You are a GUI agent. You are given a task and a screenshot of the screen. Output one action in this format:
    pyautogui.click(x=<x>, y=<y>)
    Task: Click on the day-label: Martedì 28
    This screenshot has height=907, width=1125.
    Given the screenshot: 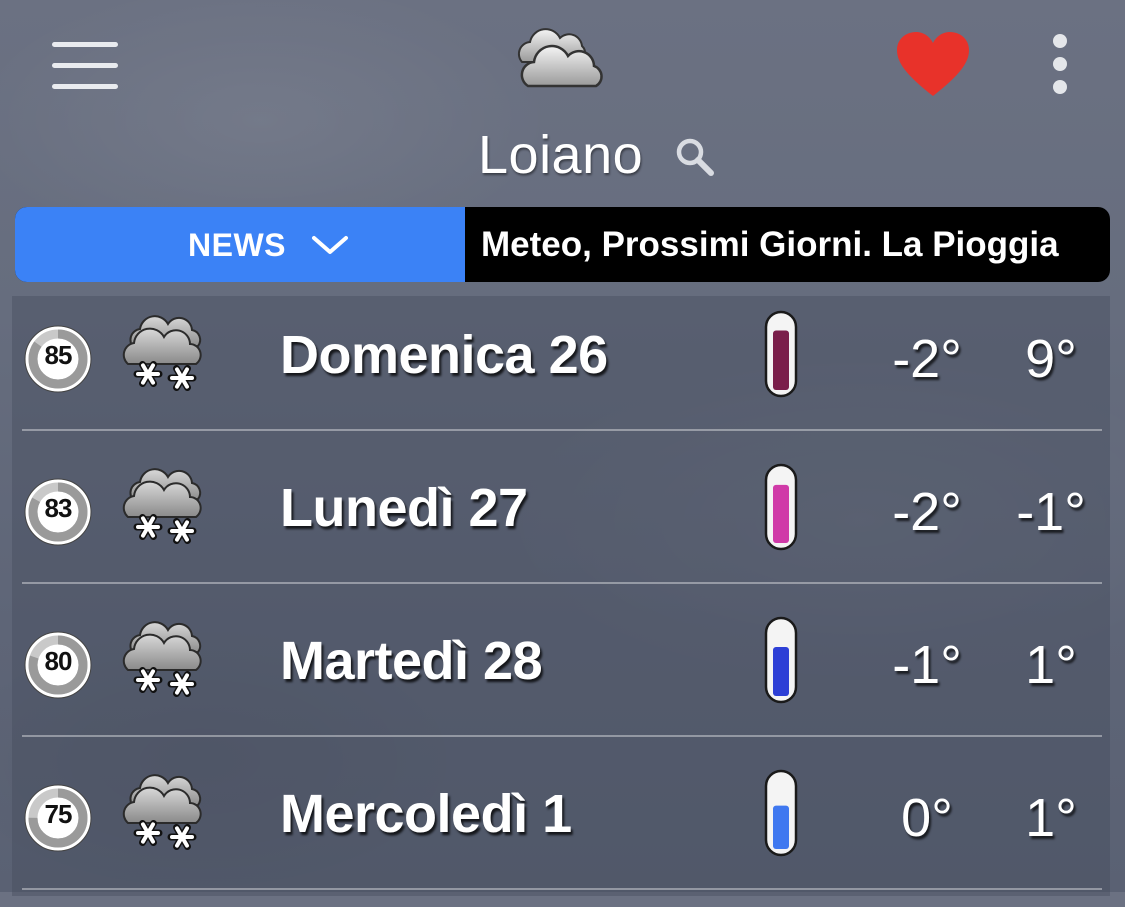 What is the action you would take?
    pyautogui.click(x=411, y=661)
    